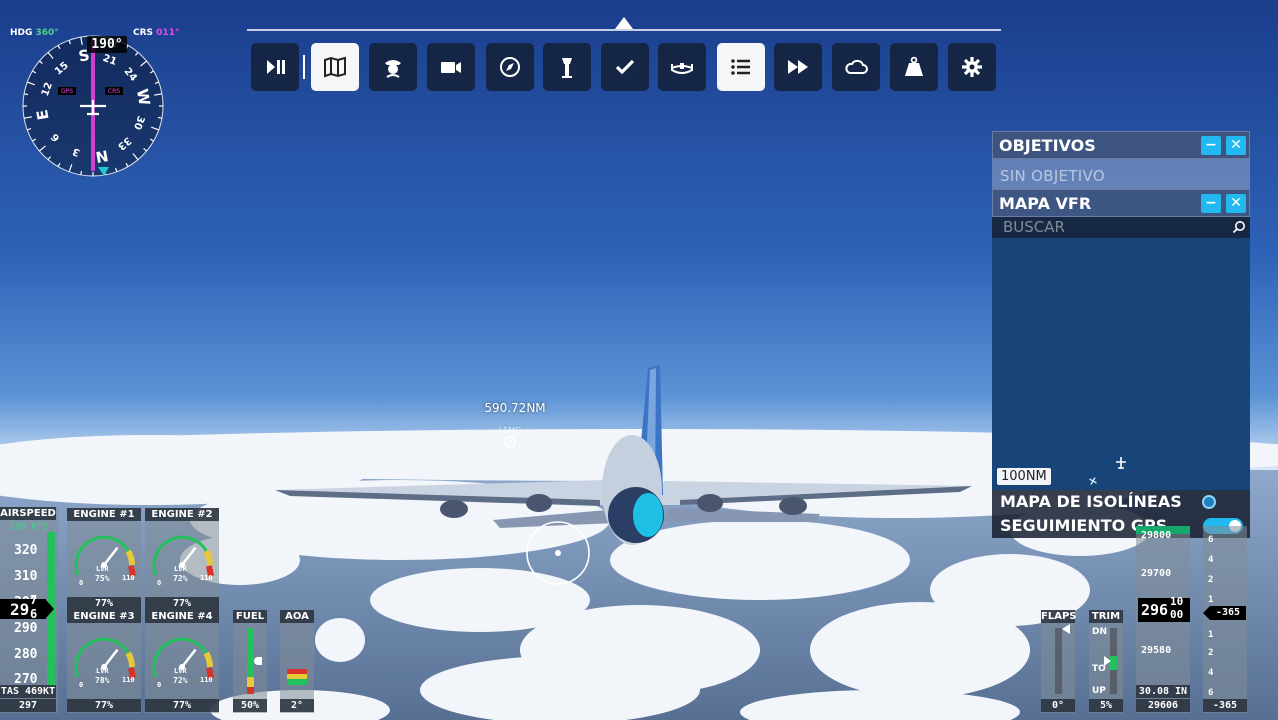  What do you see at coordinates (1211, 600) in the screenshot?
I see `vsi-tick-label: 1` at bounding box center [1211, 600].